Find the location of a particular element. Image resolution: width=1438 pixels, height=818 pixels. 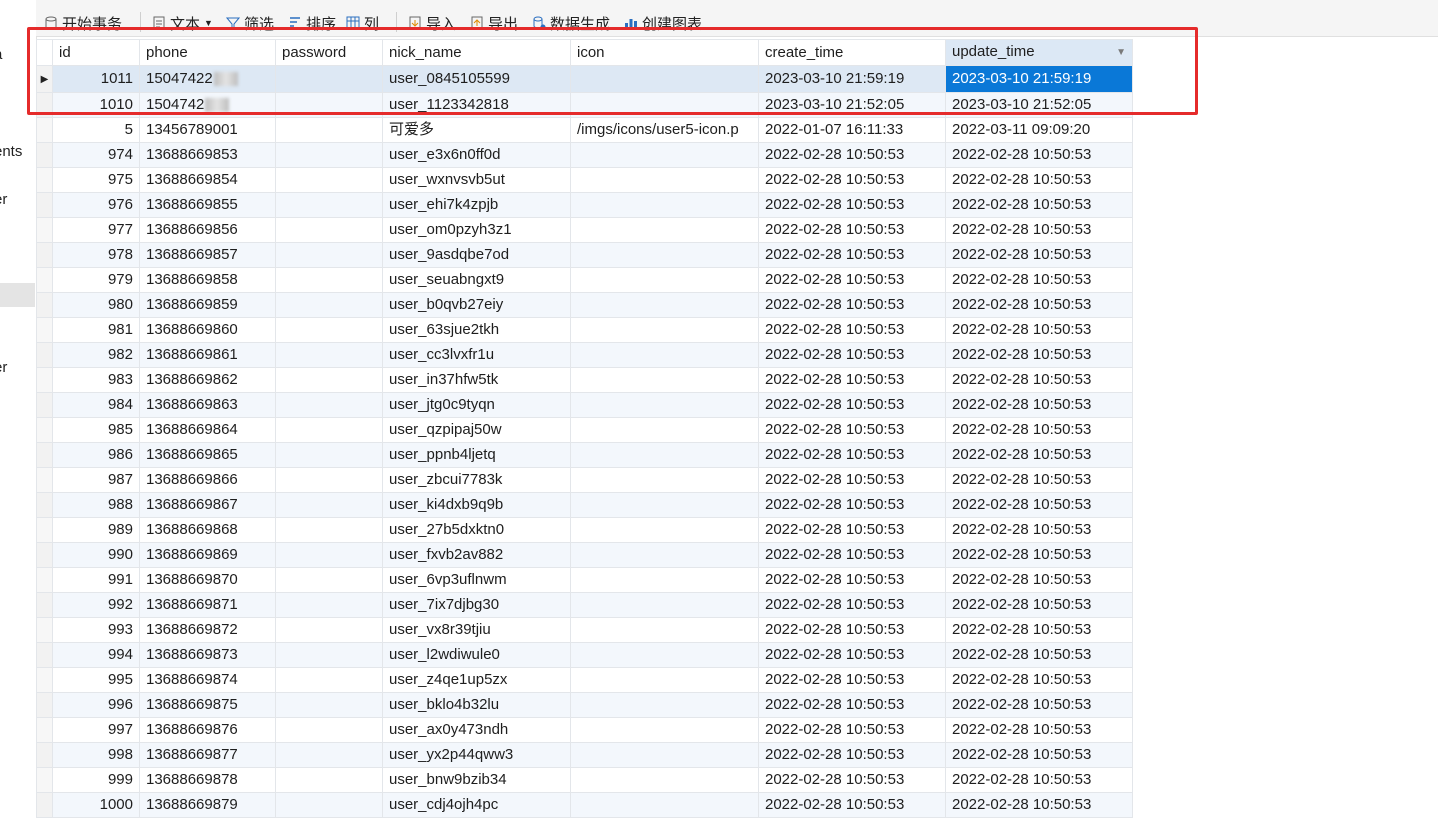

table-cell-id: 986 is located at coordinates (96, 455).